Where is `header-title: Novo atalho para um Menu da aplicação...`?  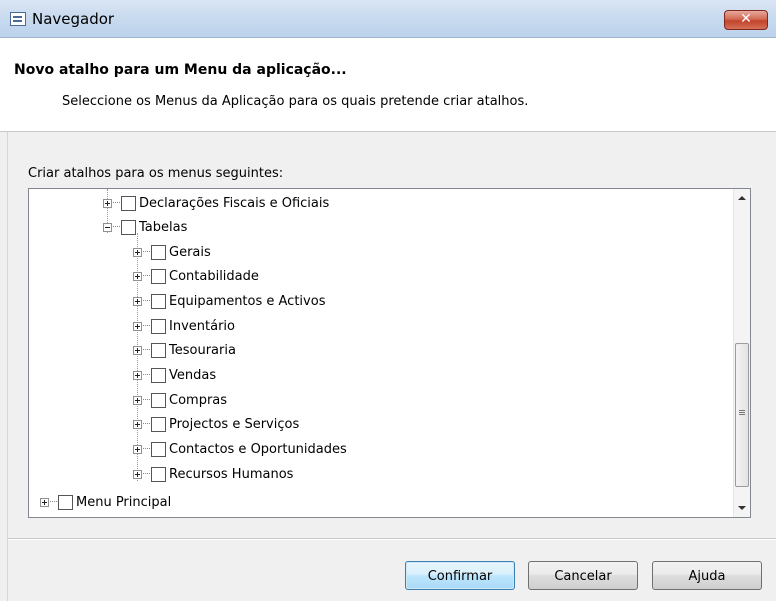
header-title: Novo atalho para um Menu da aplicação... is located at coordinates (180, 70).